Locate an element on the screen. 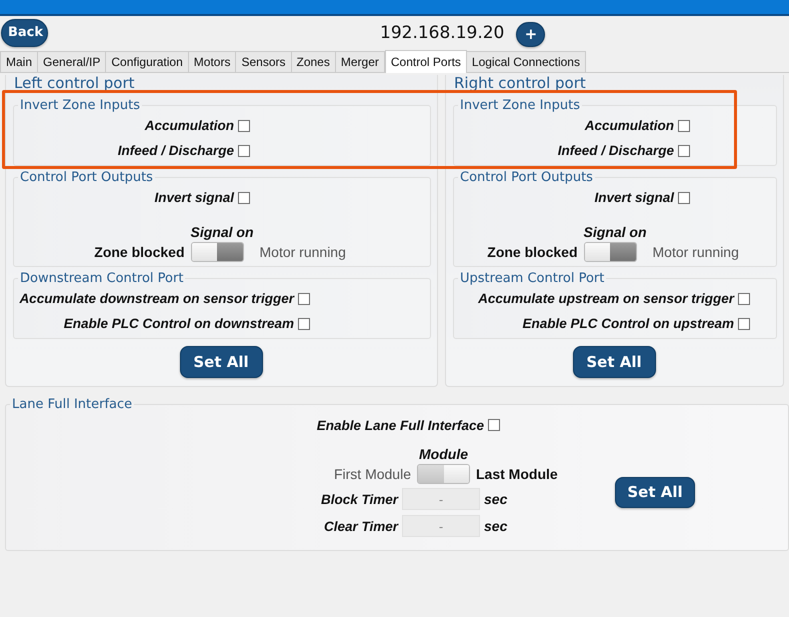  group-title: Lane Full Interface is located at coordinates (72, 404).